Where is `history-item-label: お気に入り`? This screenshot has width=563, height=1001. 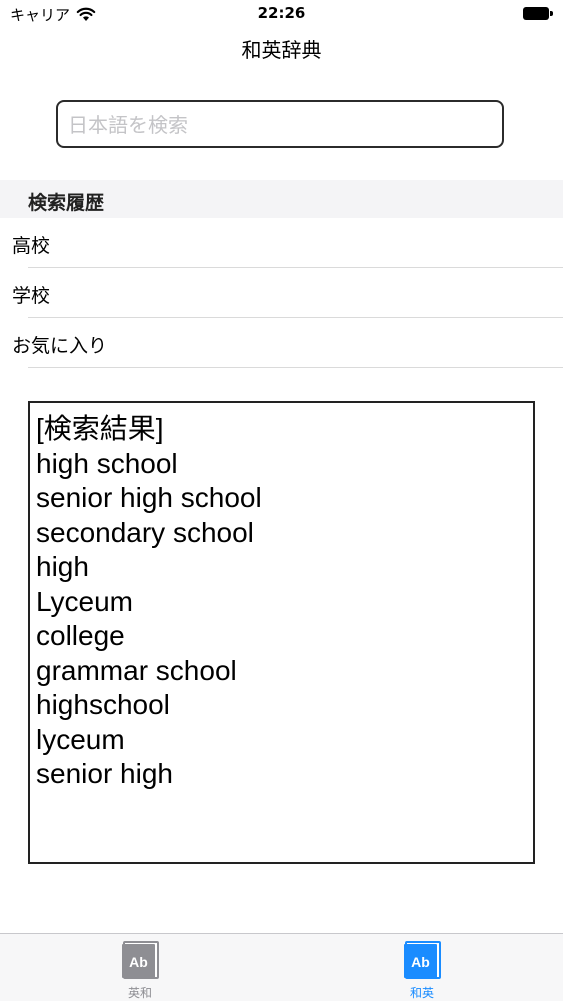 history-item-label: お気に入り is located at coordinates (60, 346).